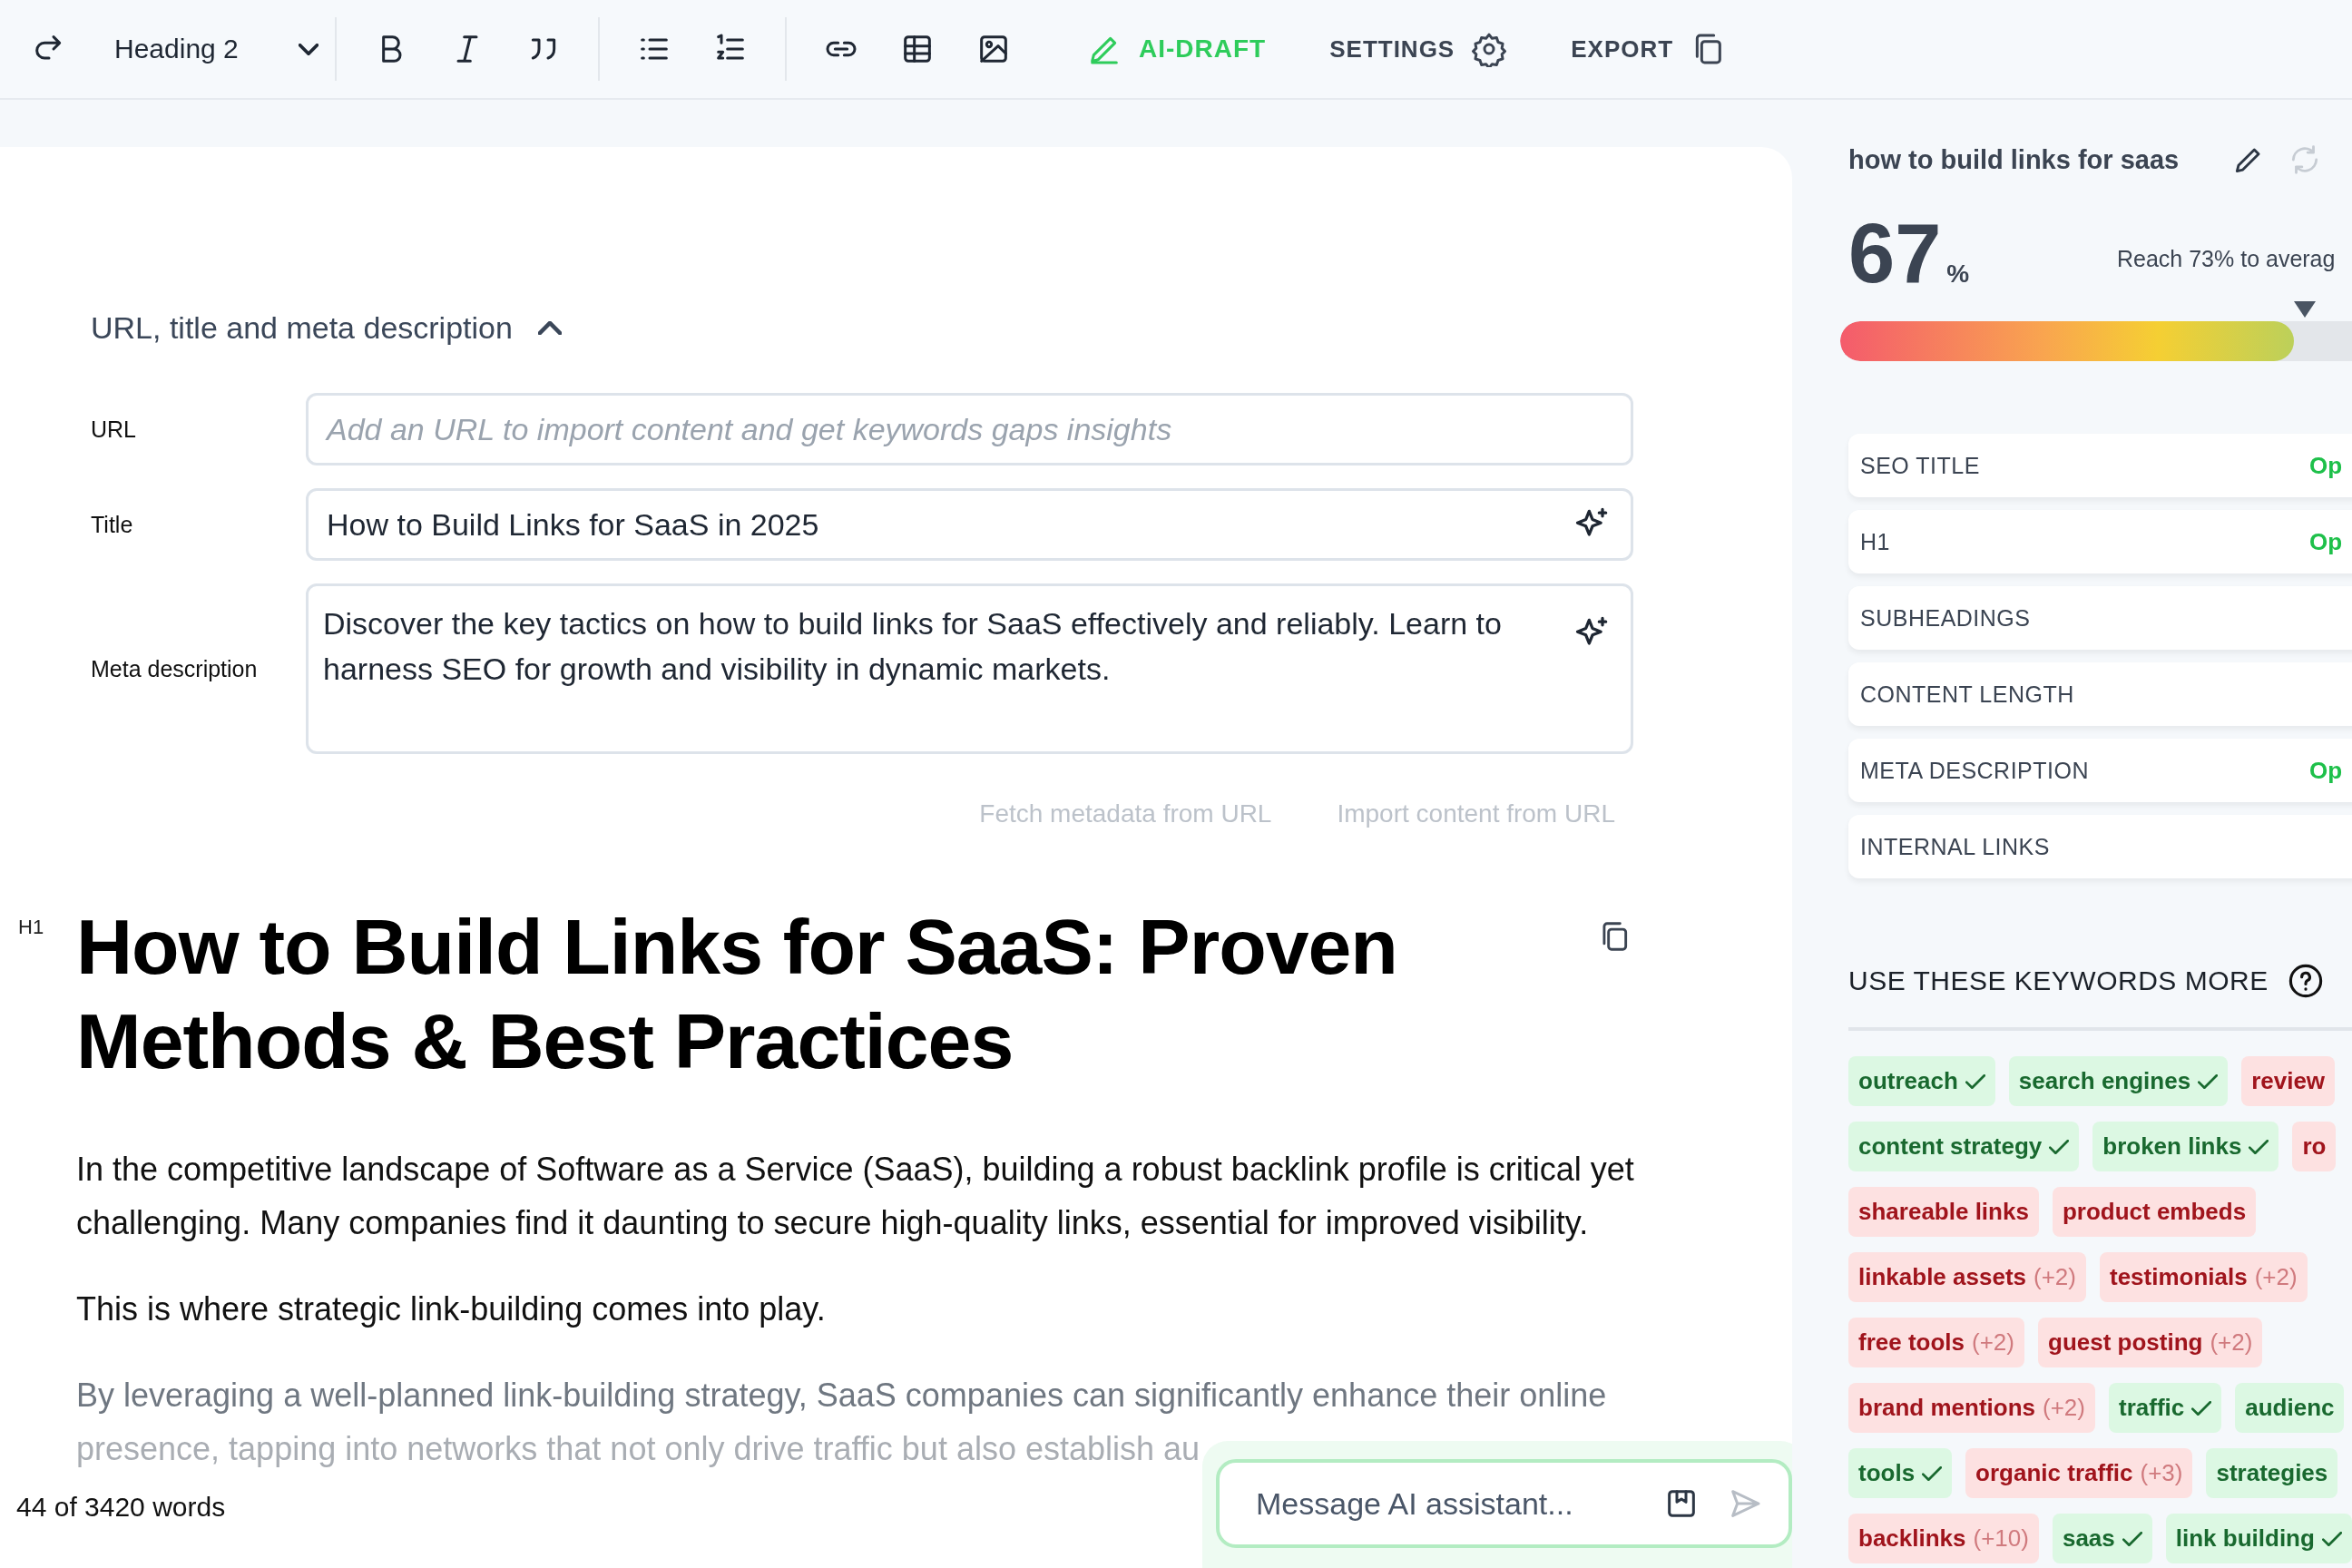 This screenshot has width=2352, height=1568. What do you see at coordinates (1967, 1277) in the screenshot?
I see `keyword-tag: linkable assets (+2)` at bounding box center [1967, 1277].